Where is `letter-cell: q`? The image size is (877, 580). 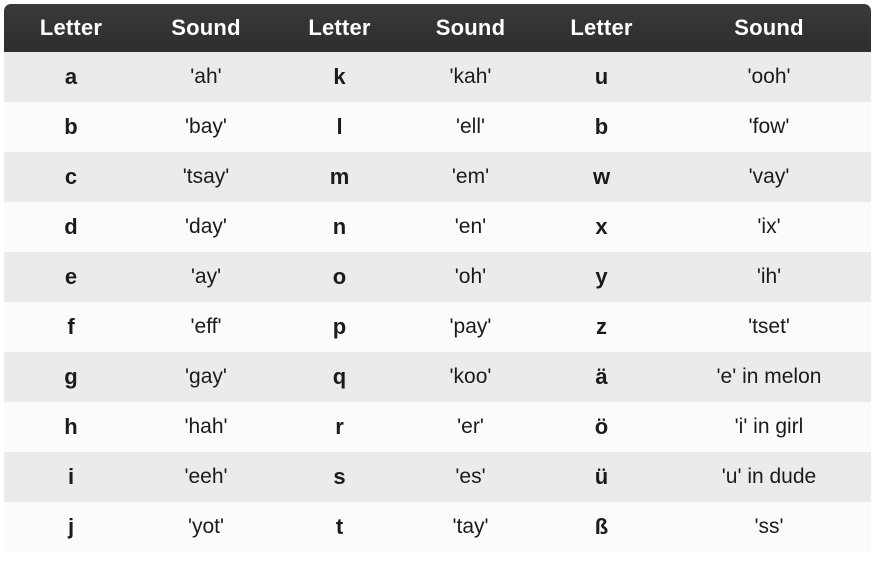
letter-cell: q is located at coordinates (339, 377).